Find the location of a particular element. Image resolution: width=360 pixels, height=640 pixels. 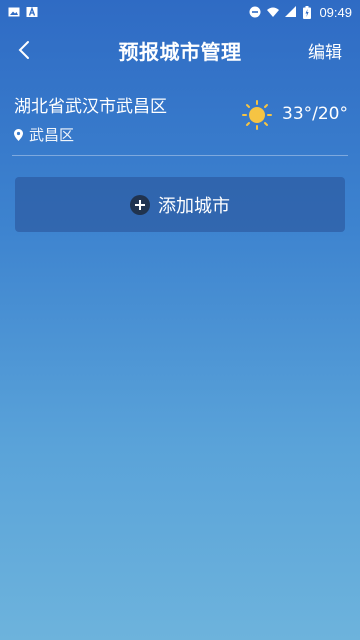

add-city-button: 添加城市 is located at coordinates (180, 204).